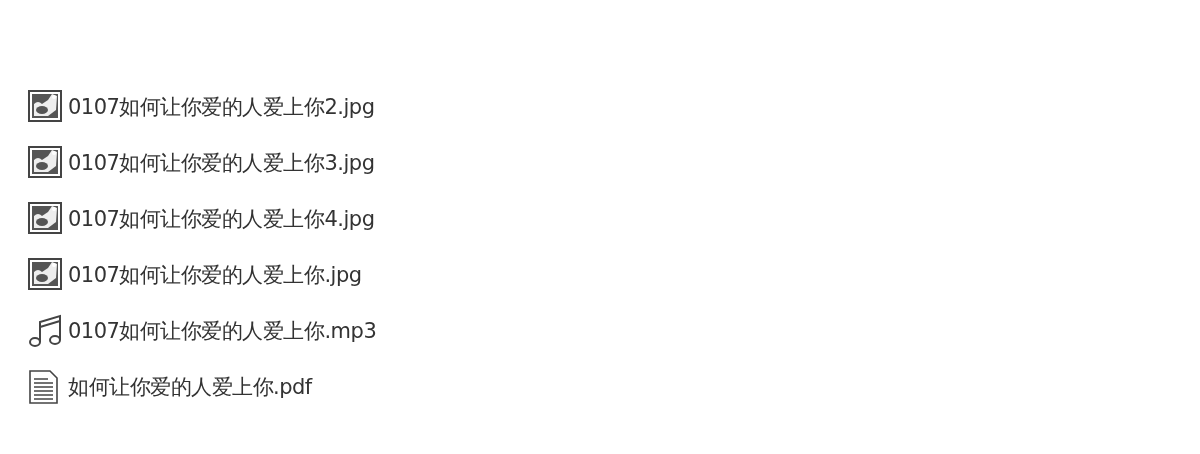 The image size is (1200, 454). Describe the element at coordinates (221, 107) in the screenshot. I see `file-name: 0107如何让你爱的人爱上你2.jpg` at that location.